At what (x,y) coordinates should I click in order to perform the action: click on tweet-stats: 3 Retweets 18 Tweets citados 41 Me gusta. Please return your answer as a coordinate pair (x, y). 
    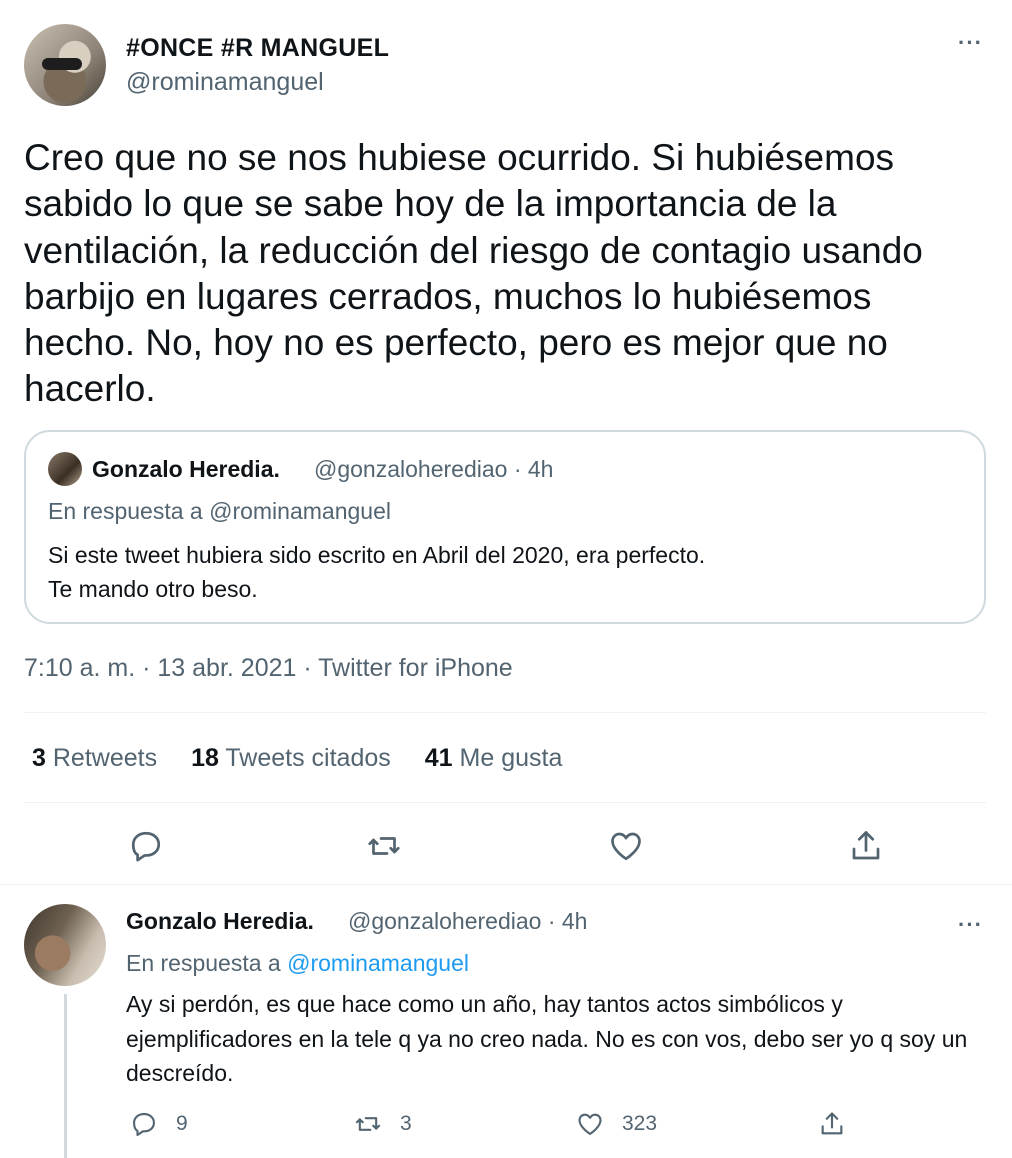
    Looking at the image, I should click on (297, 758).